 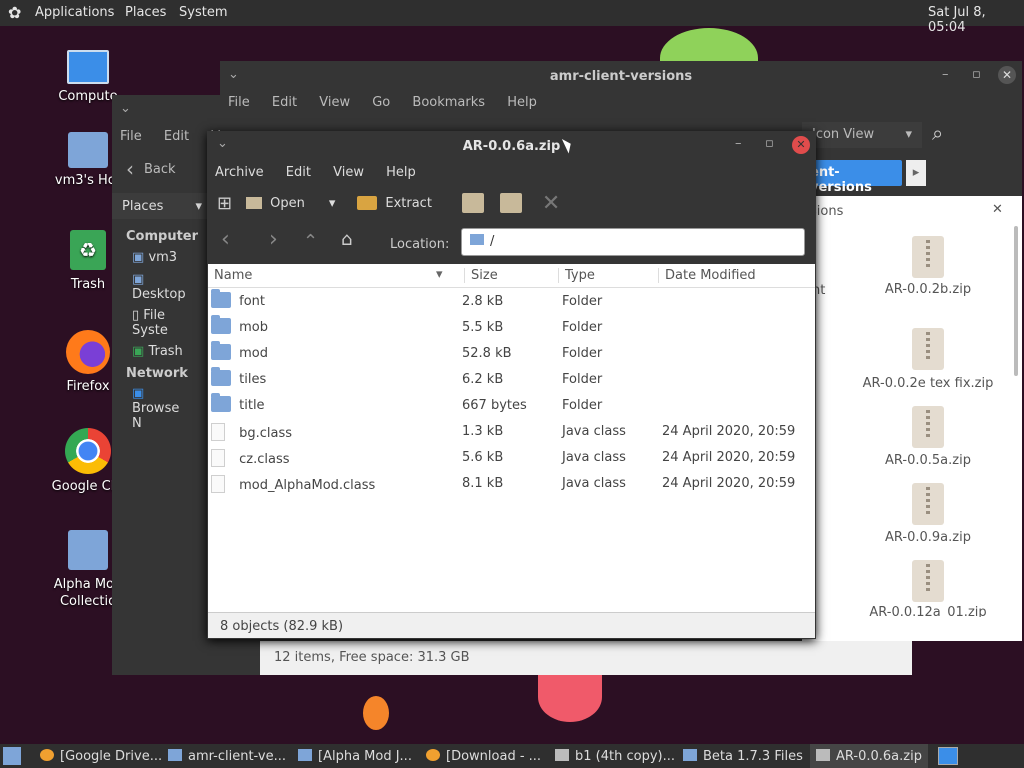 I want to click on task-archive-active: AR-0.0.6a.zip, so click(x=869, y=756).